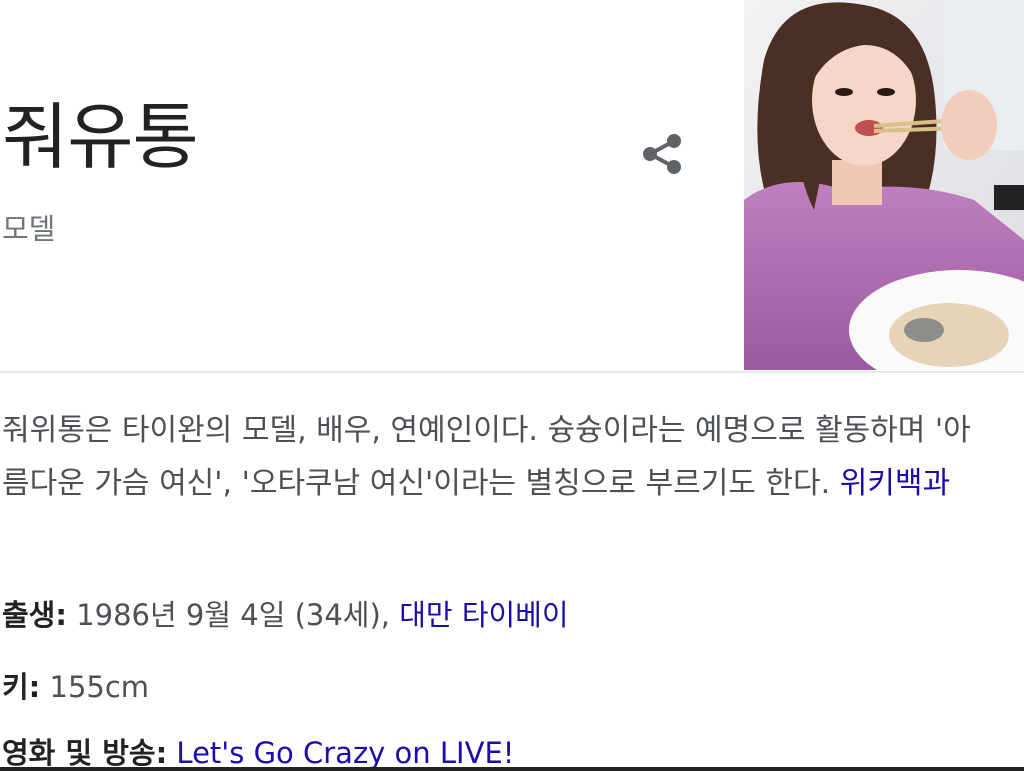  I want to click on film-link: Let's Go Crazy on LIVE!, so click(345, 753).